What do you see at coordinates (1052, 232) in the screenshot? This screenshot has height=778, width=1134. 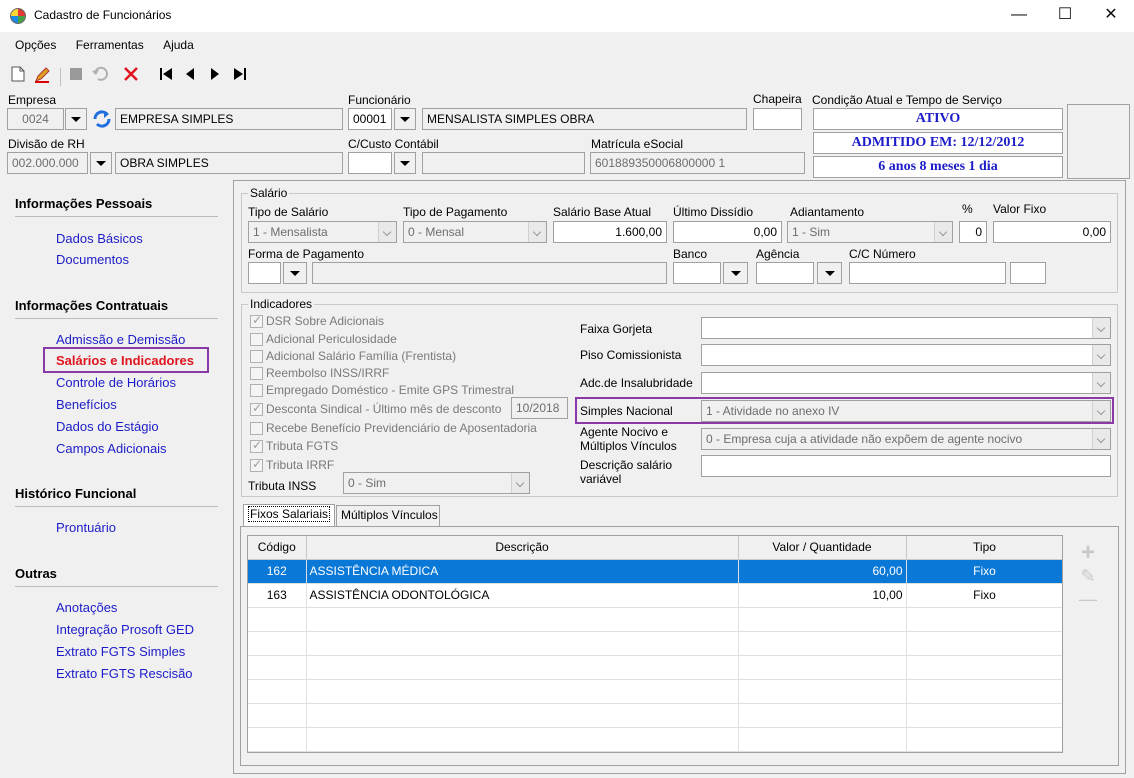 I see `valor-fixo-field: 0,00` at bounding box center [1052, 232].